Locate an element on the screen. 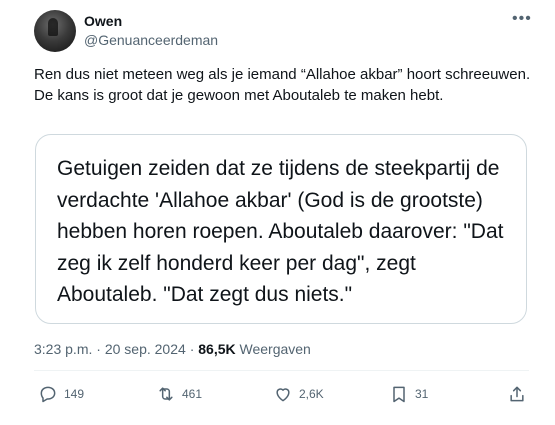  repost-icon is located at coordinates (166, 394).